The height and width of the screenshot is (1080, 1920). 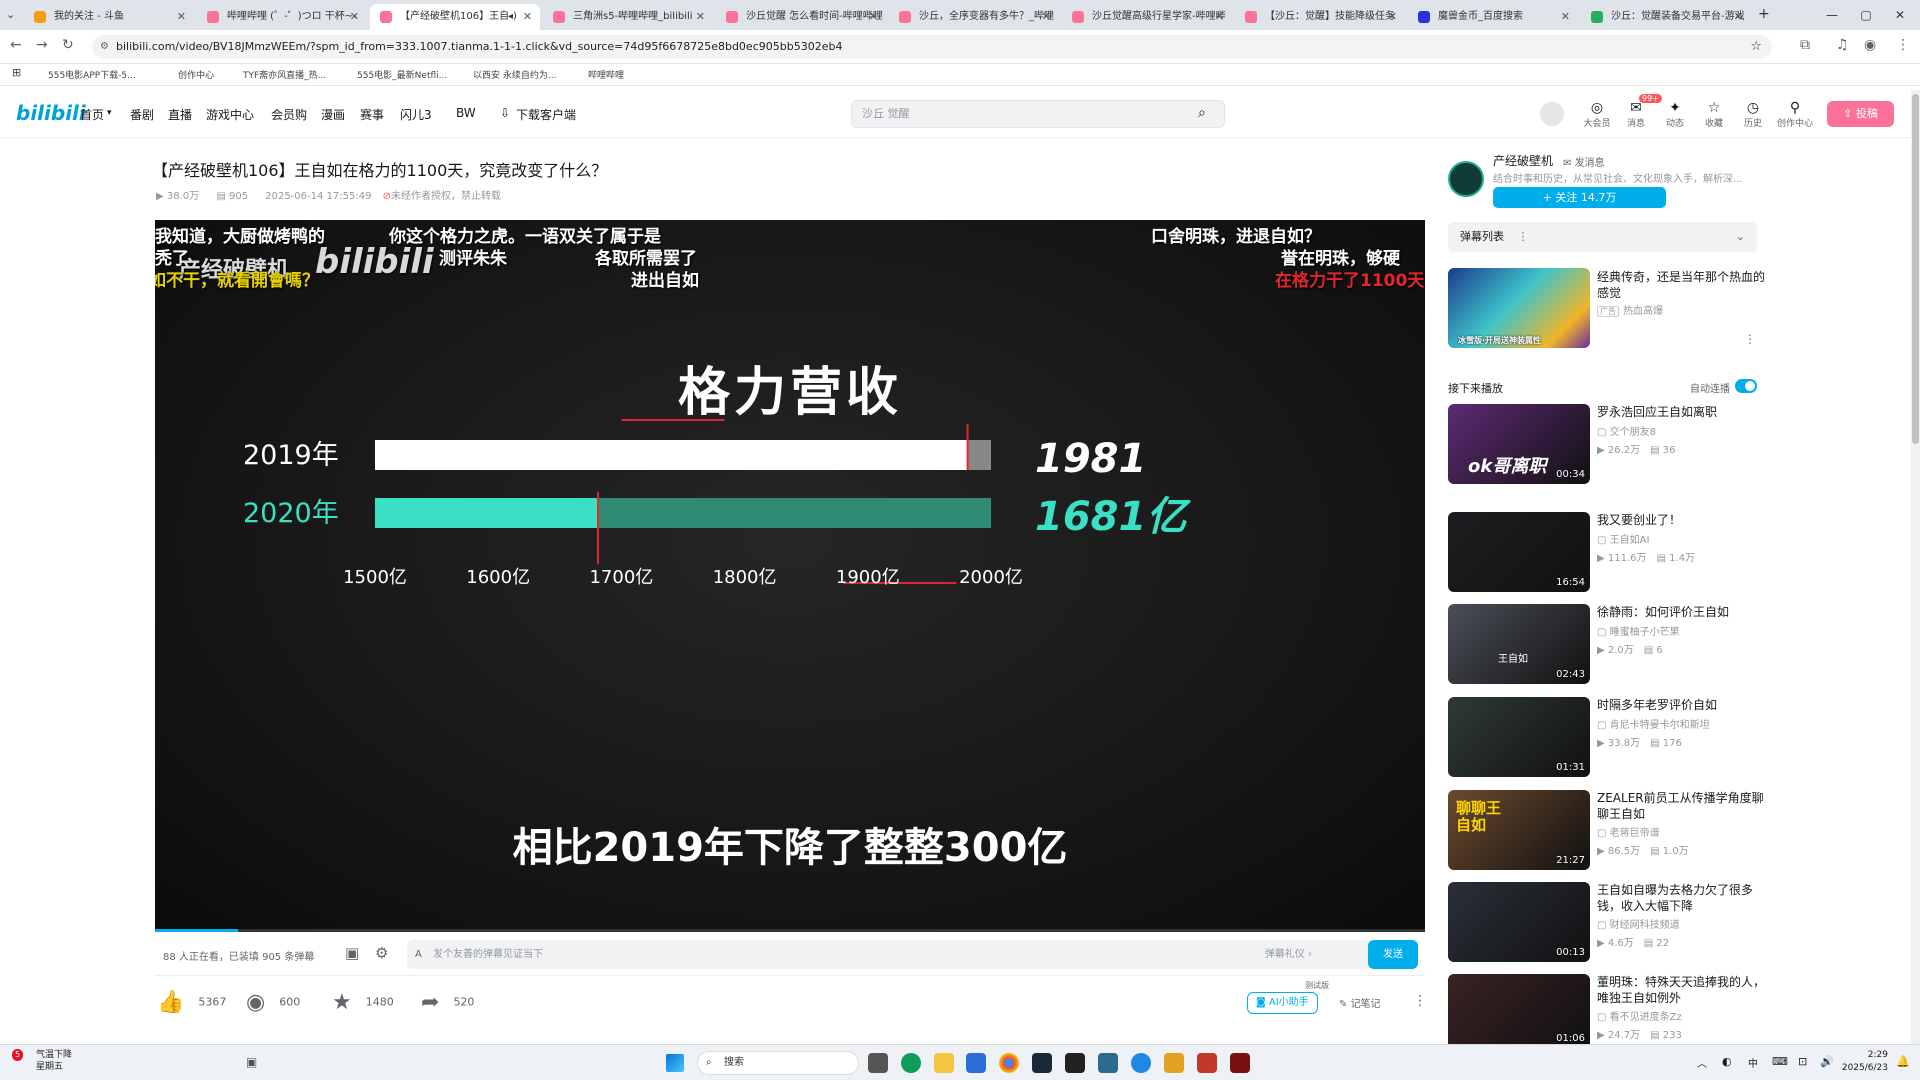 What do you see at coordinates (974, 17) in the screenshot?
I see `browser-tab: 沙丘，全序变器有多牛？_哔哩 ✕` at bounding box center [974, 17].